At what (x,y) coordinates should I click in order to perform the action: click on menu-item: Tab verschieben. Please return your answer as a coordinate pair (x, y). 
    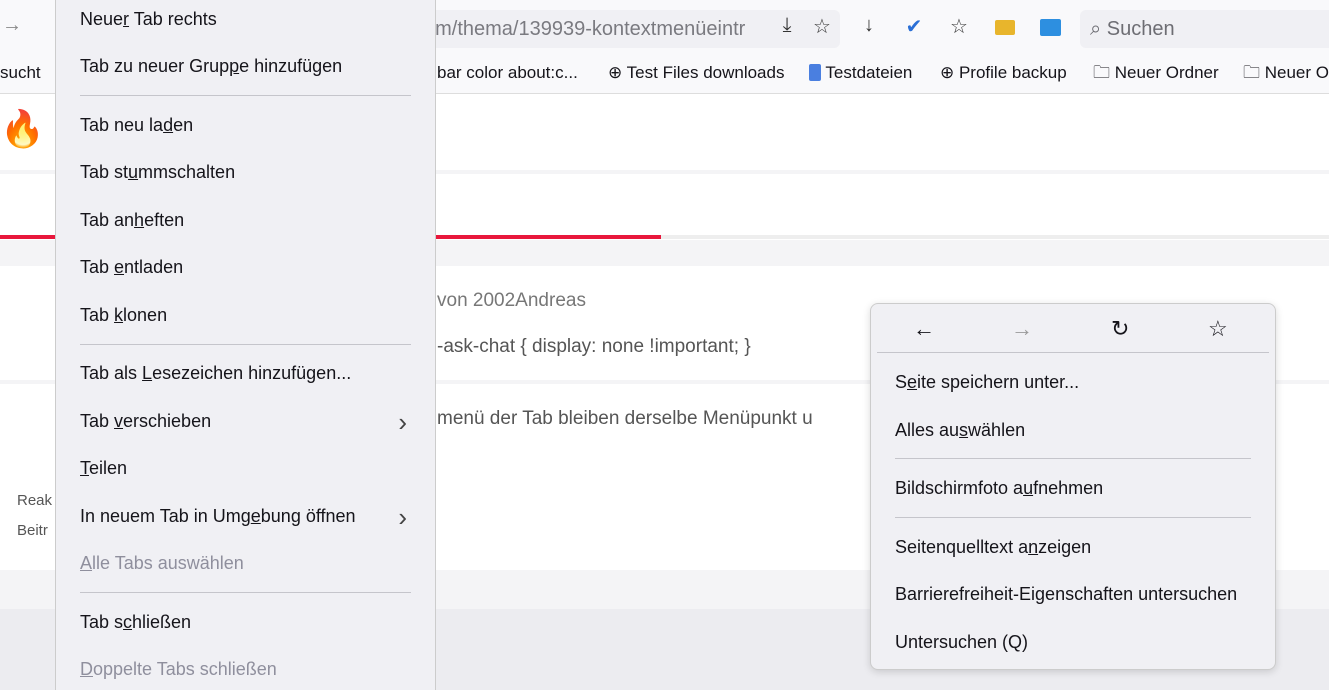
    Looking at the image, I should click on (145, 421).